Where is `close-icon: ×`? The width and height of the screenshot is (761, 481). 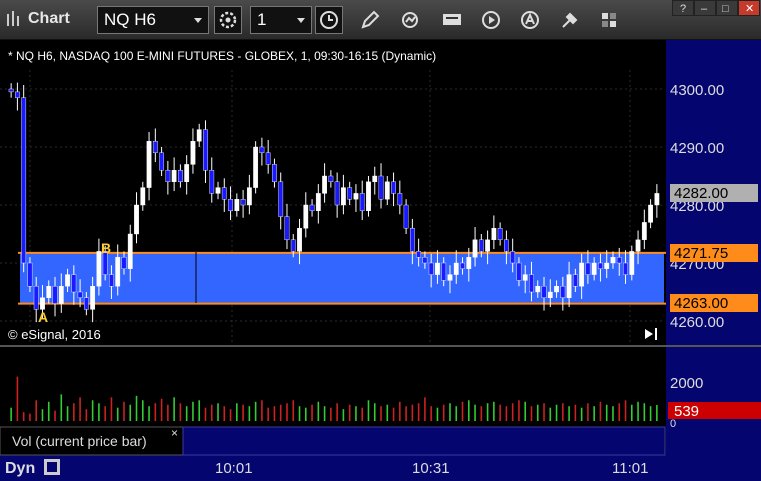 close-icon: × is located at coordinates (174, 433).